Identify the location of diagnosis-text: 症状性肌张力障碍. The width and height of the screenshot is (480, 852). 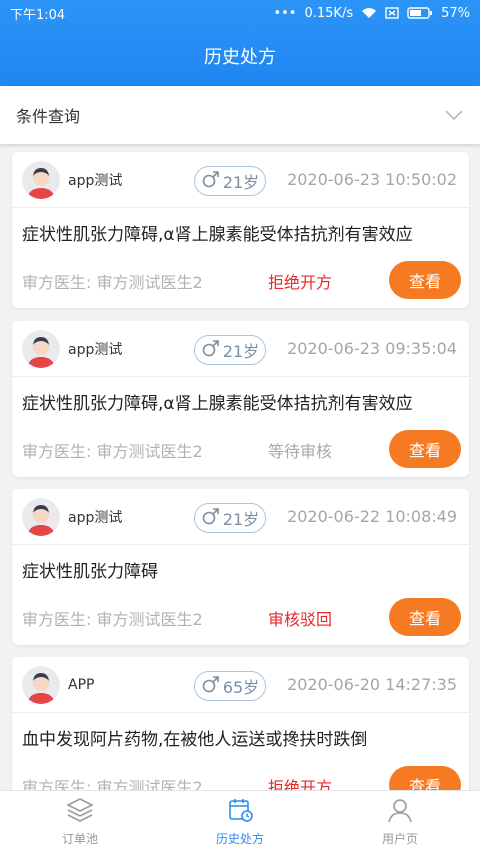
(90, 572).